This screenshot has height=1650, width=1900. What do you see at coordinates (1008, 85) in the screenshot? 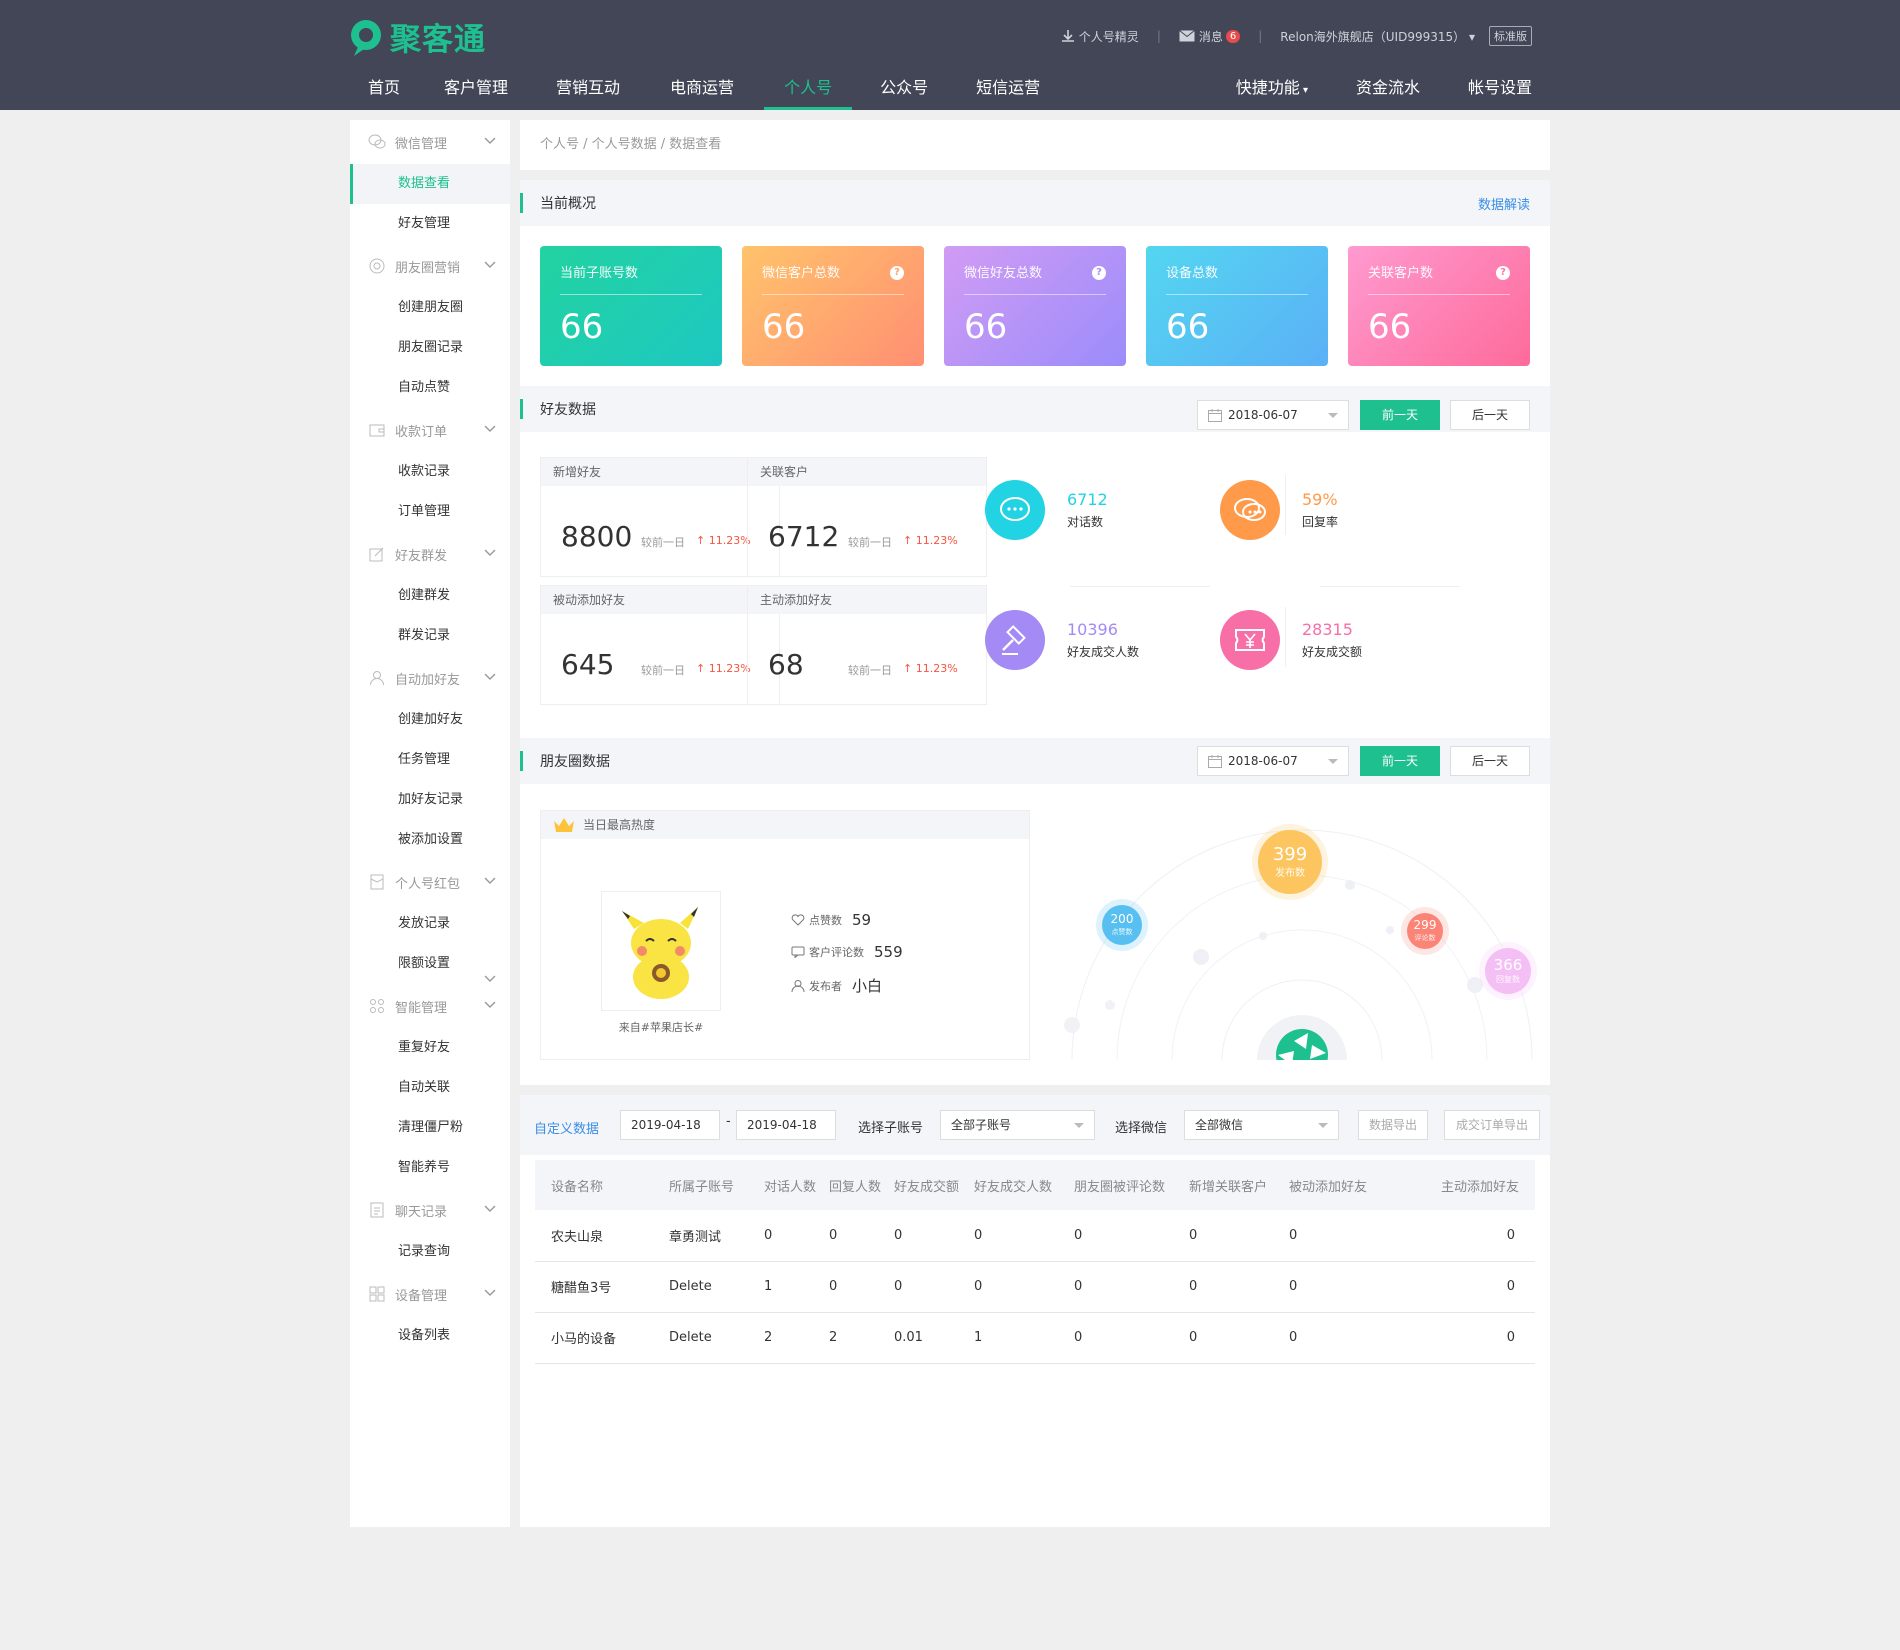
I see `nav-sms: 短信运营` at bounding box center [1008, 85].